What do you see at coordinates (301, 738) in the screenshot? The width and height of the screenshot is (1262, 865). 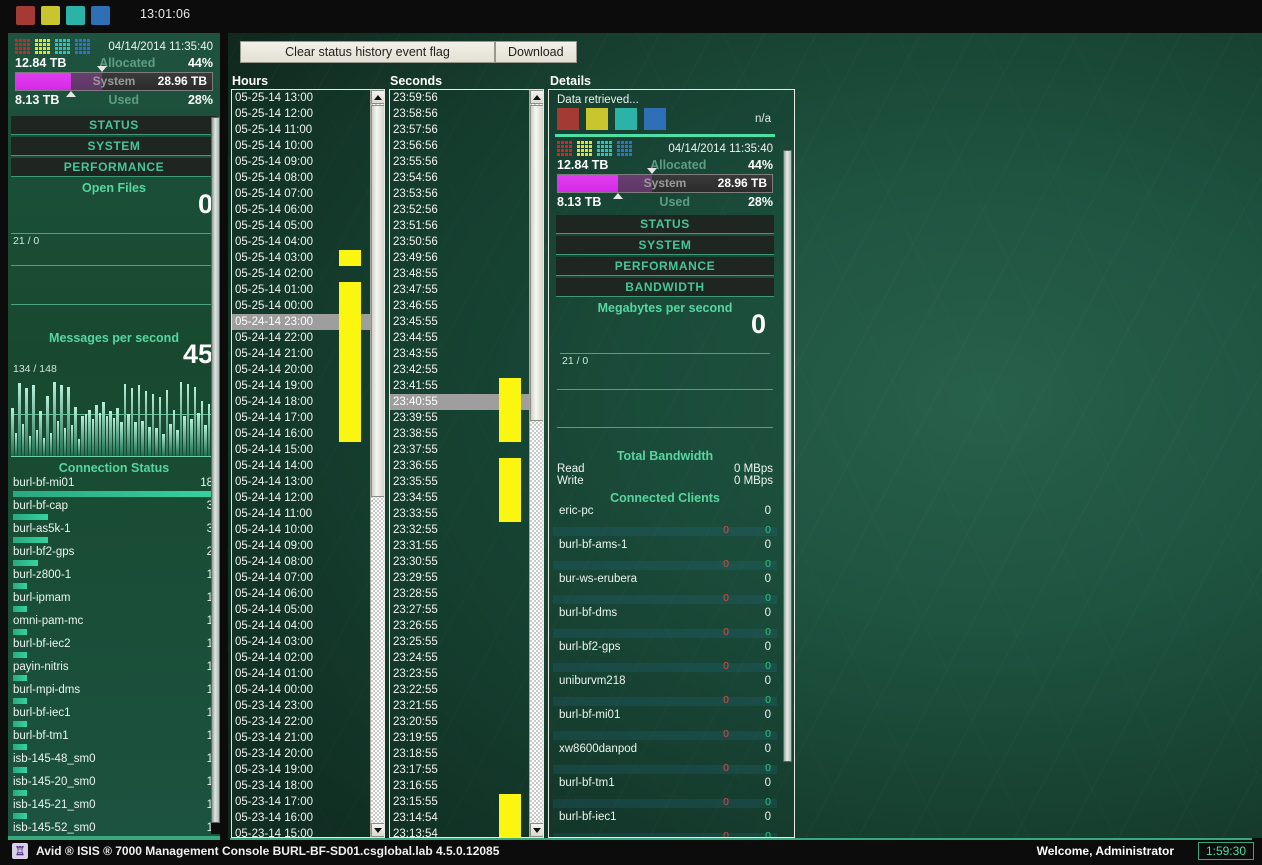 I see `list-row: 05-23-14 21:00` at bounding box center [301, 738].